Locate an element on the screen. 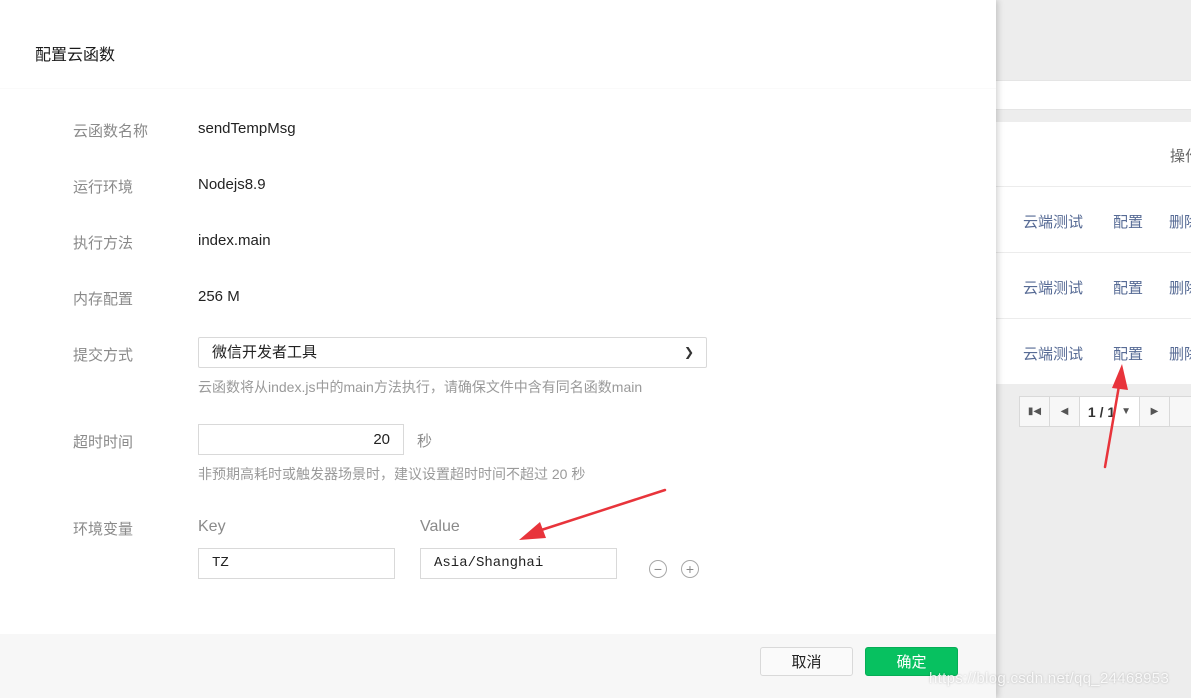  plus-circle-icon: + is located at coordinates (690, 569).